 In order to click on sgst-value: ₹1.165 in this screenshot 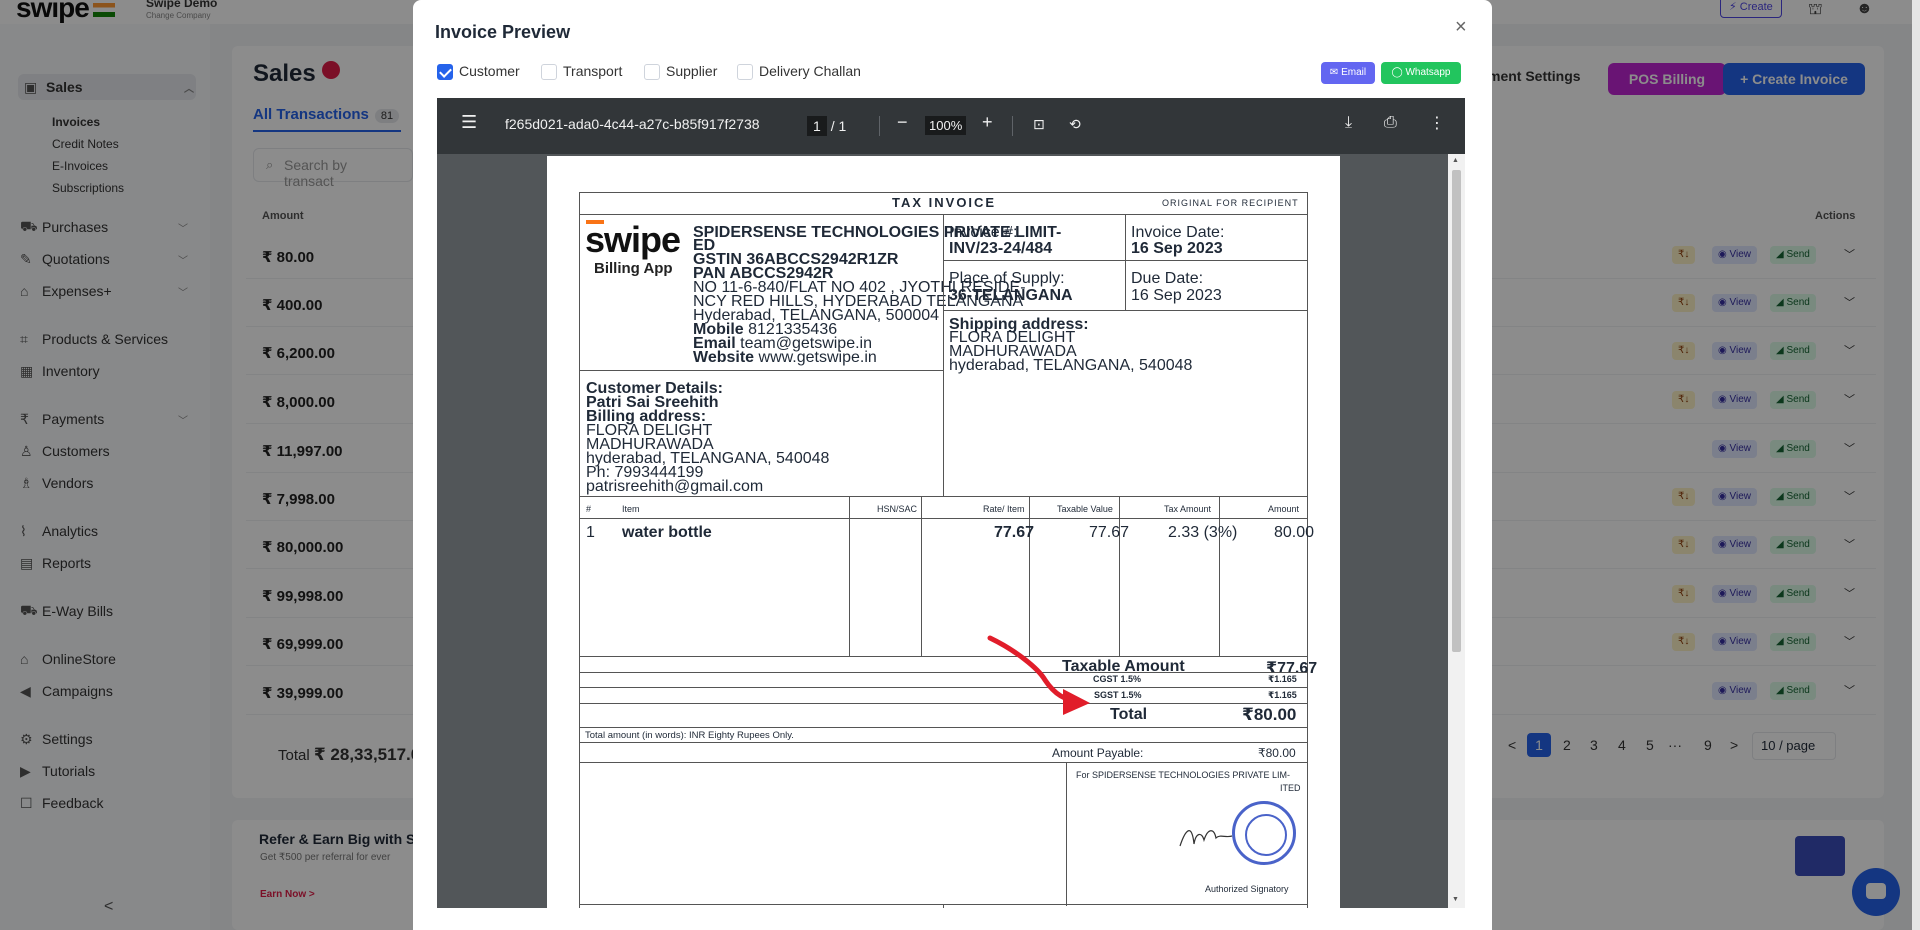, I will do `click(1282, 695)`.